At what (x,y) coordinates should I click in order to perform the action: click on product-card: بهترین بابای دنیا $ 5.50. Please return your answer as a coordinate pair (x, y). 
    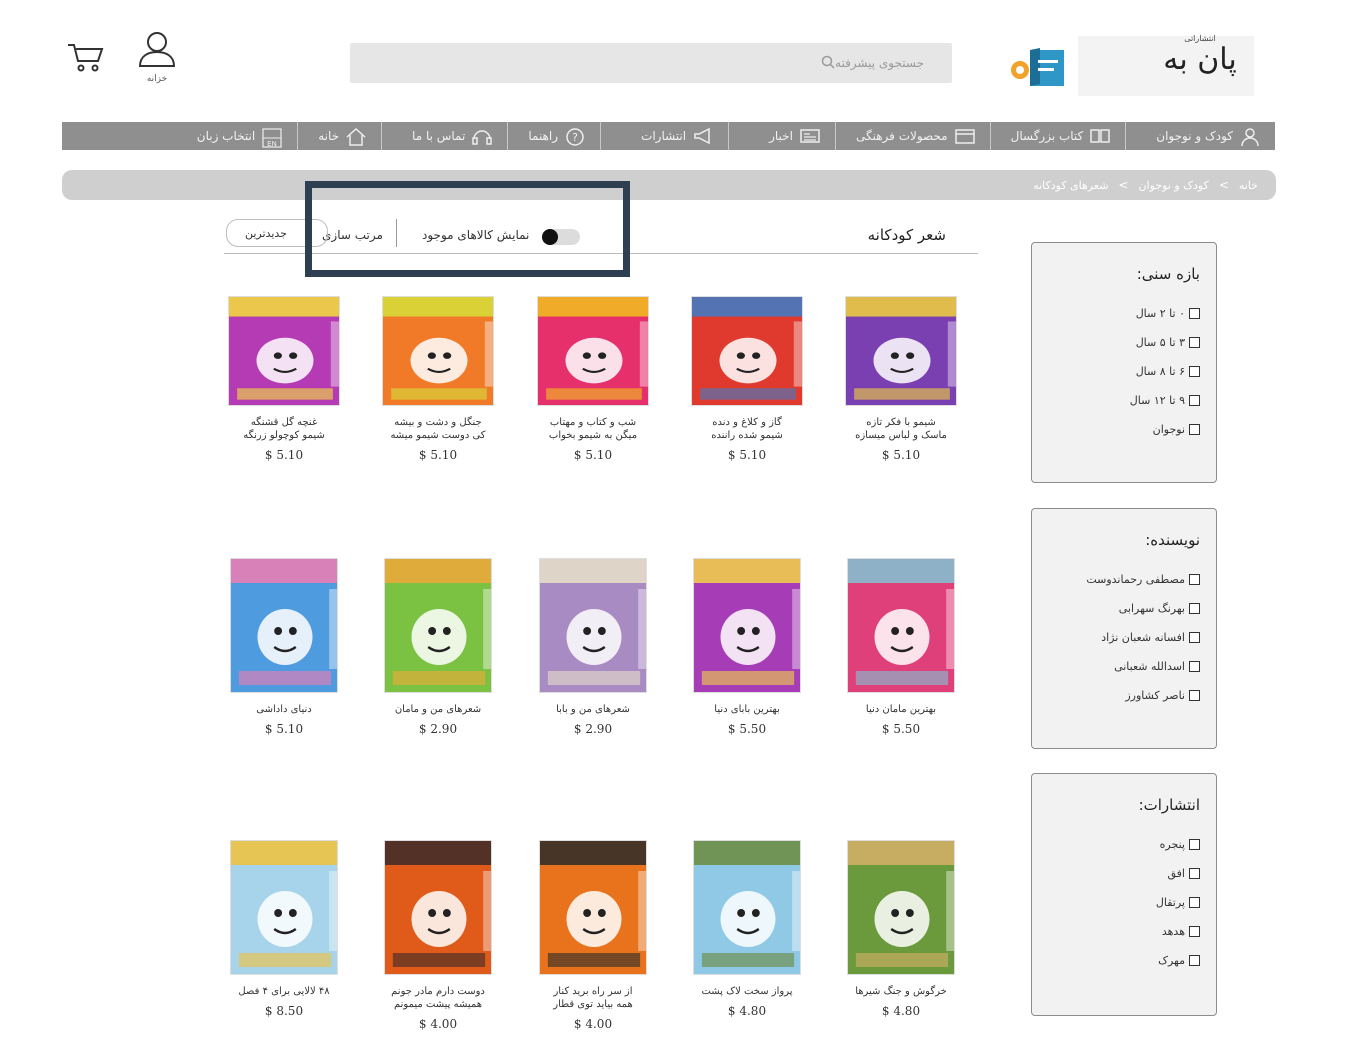
    Looking at the image, I should click on (747, 647).